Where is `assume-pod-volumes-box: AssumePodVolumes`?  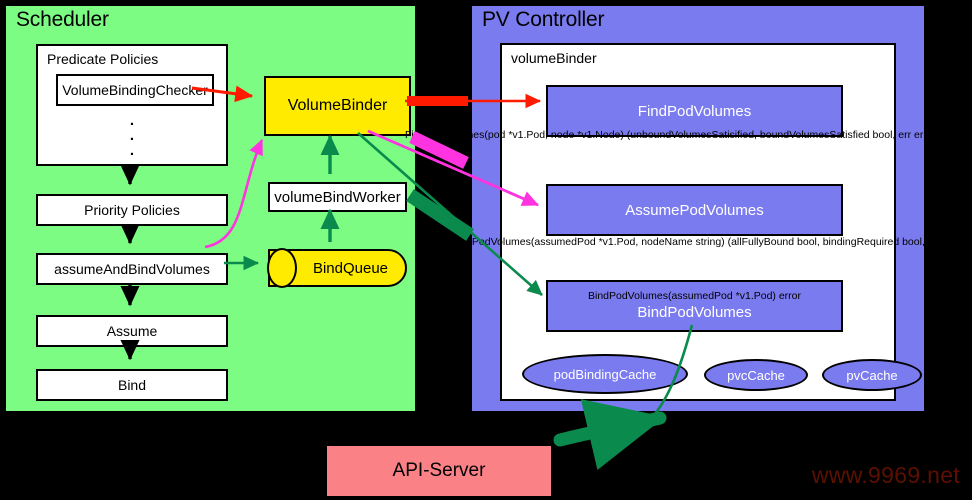
assume-pod-volumes-box: AssumePodVolumes is located at coordinates (694, 210).